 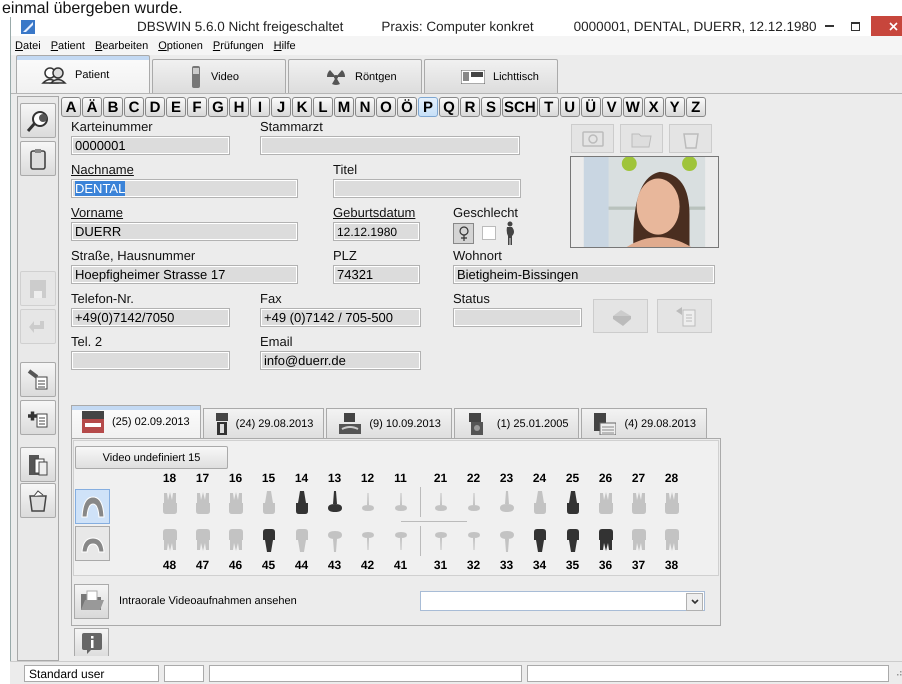 What do you see at coordinates (374, 213) in the screenshot?
I see `field-label: Geburtsdatum` at bounding box center [374, 213].